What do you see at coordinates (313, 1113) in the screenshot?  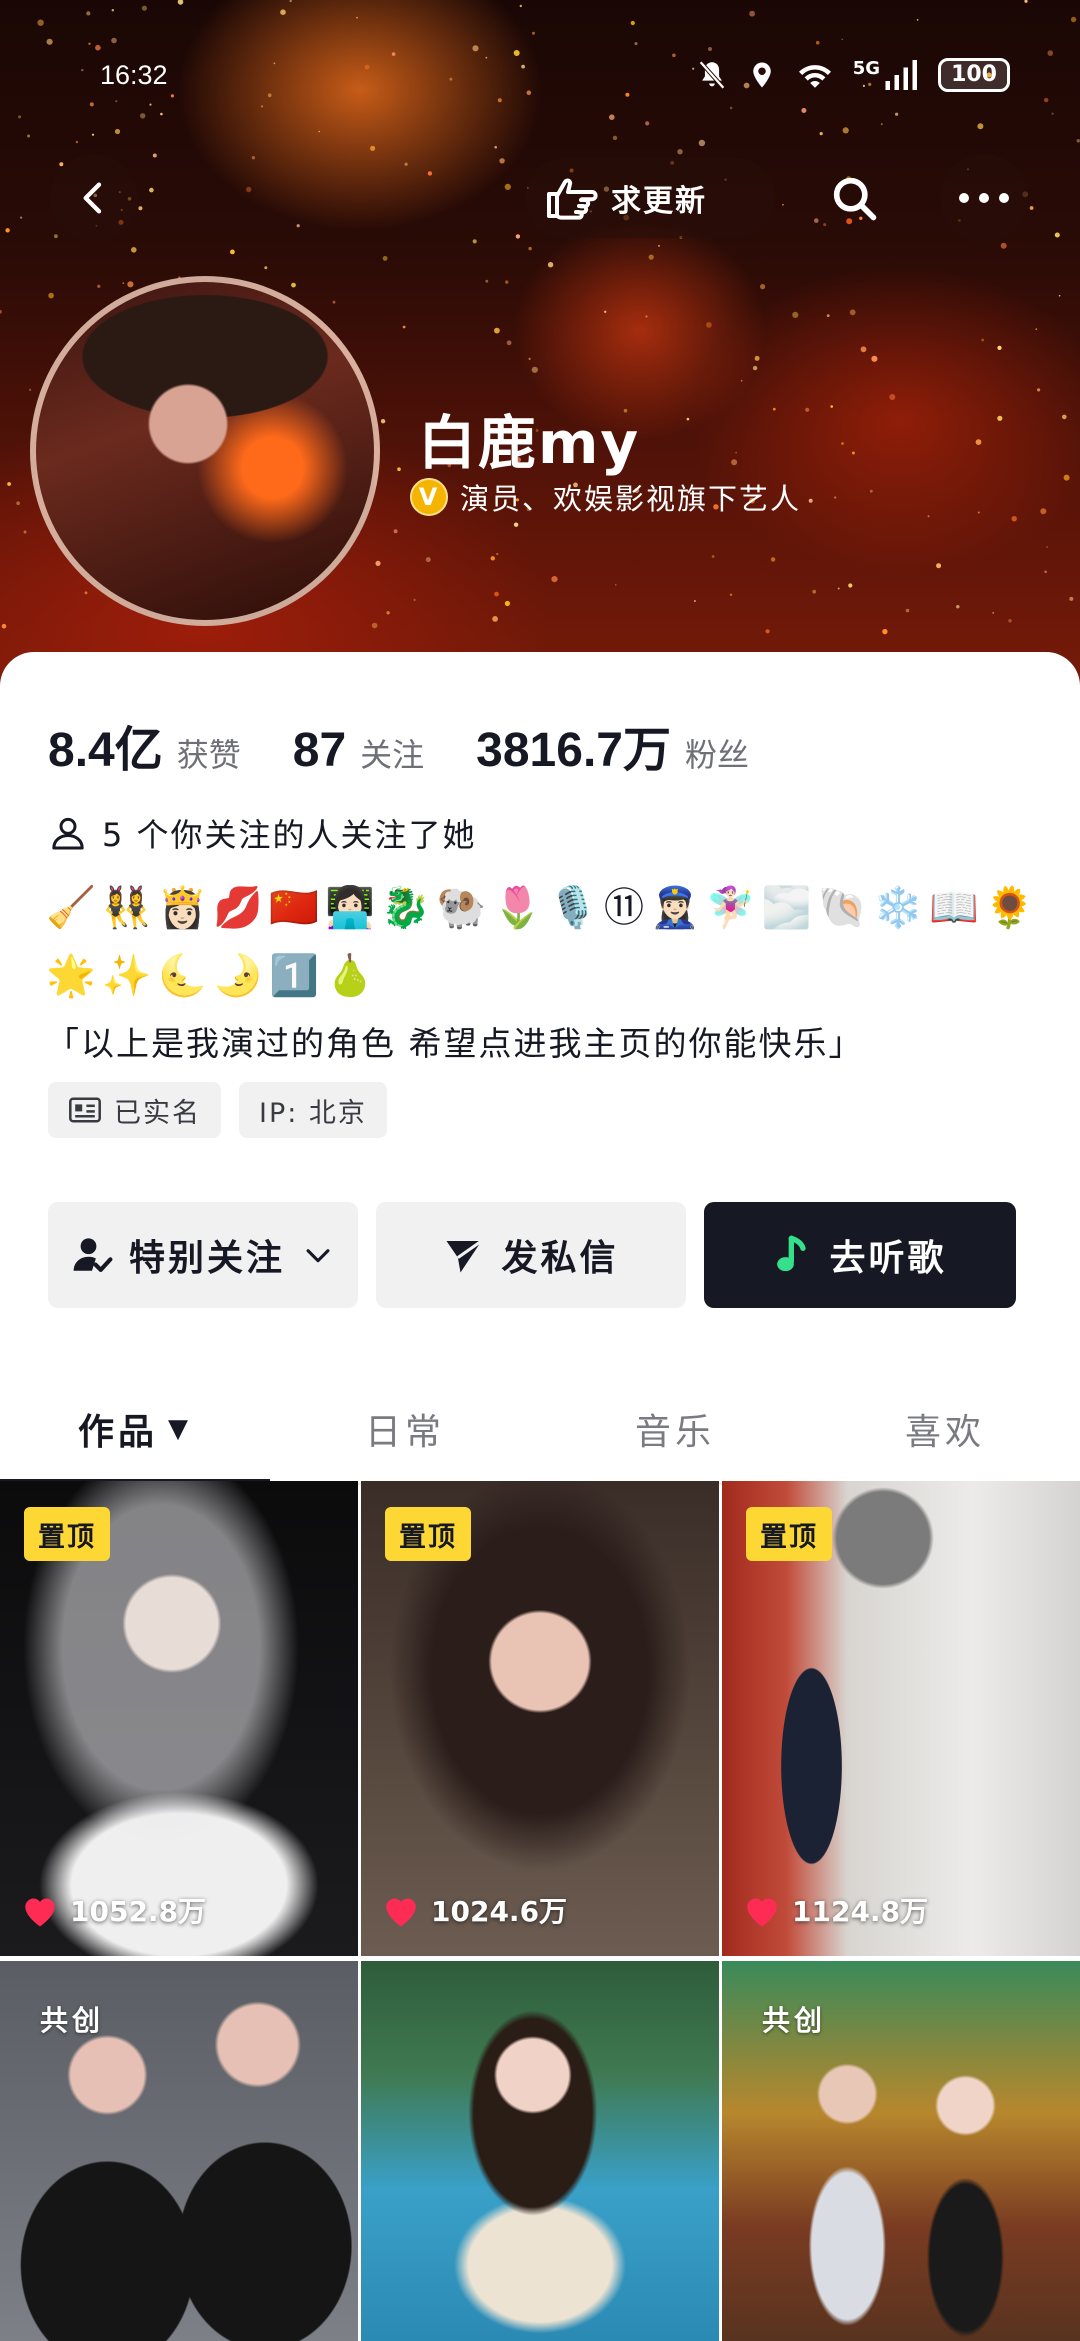 I see `ip-location-label: IP: 北京` at bounding box center [313, 1113].